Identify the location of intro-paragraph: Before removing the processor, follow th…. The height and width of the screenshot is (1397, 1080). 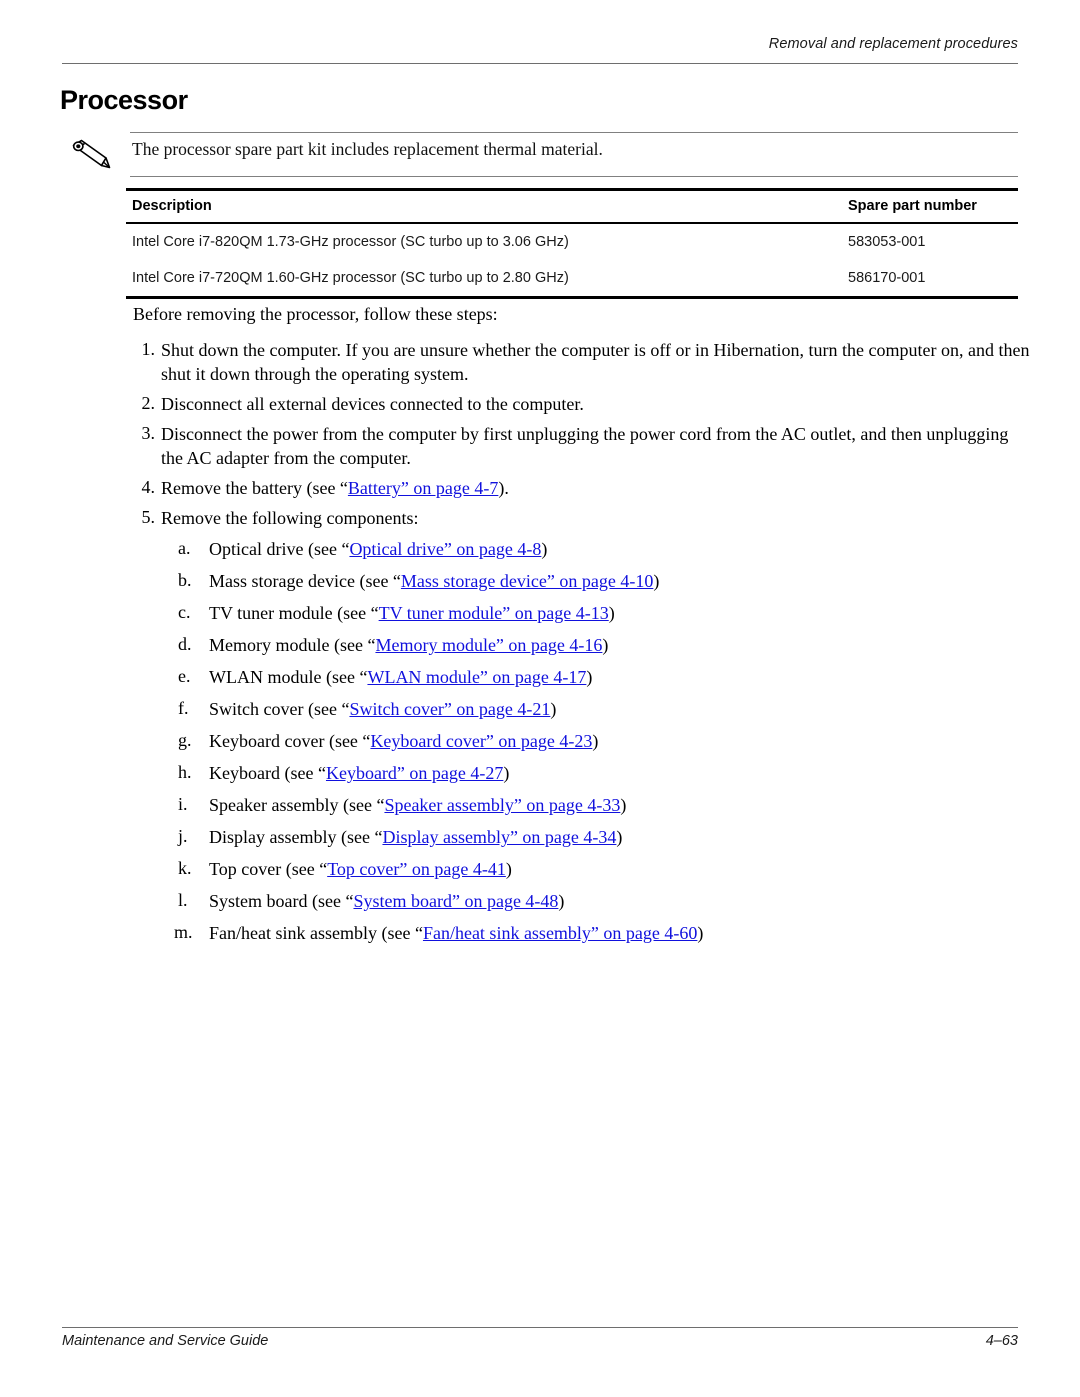
(315, 314).